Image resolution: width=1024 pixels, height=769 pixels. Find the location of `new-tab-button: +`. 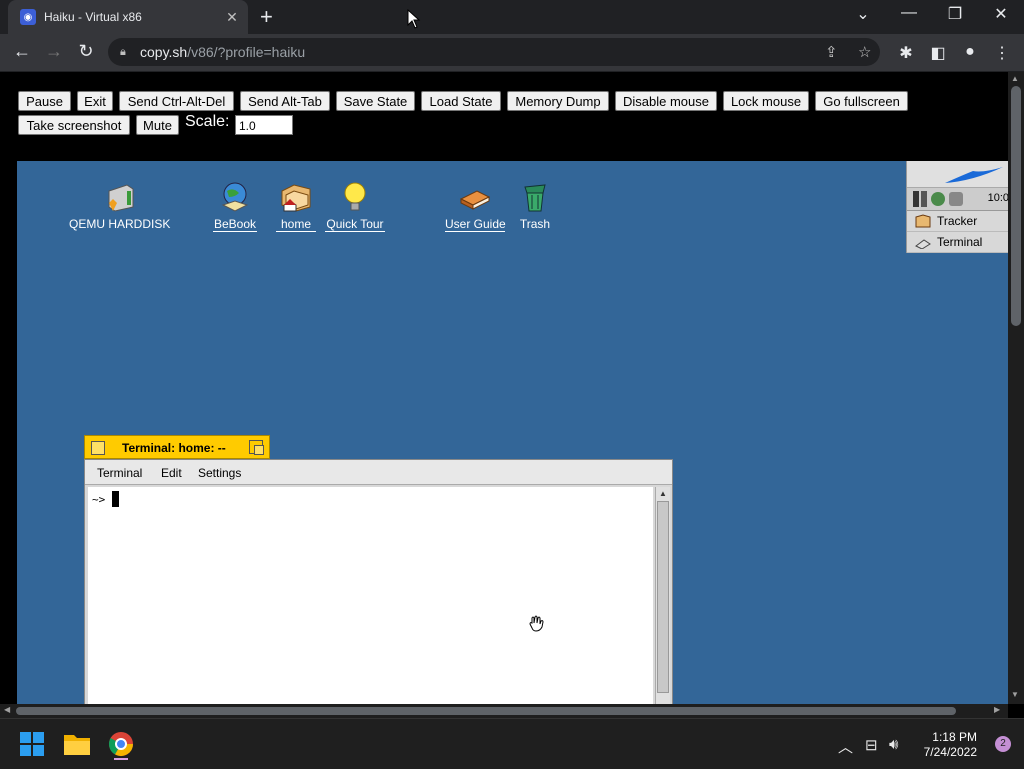

new-tab-button: + is located at coordinates (266, 17).